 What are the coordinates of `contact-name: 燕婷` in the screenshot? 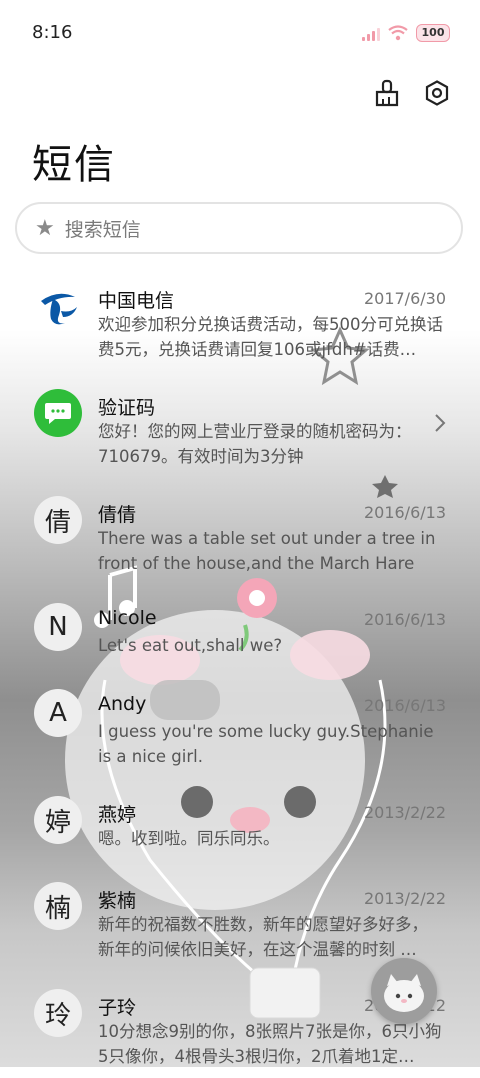 It's located at (117, 815).